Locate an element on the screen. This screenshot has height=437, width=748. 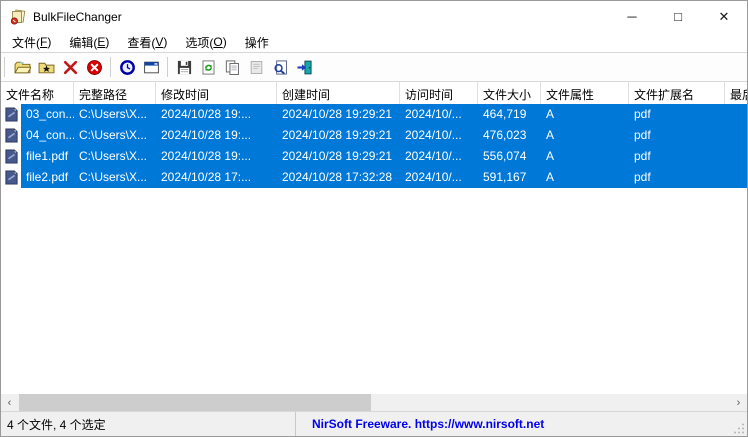
red-circle-x-icon is located at coordinates (94, 67).